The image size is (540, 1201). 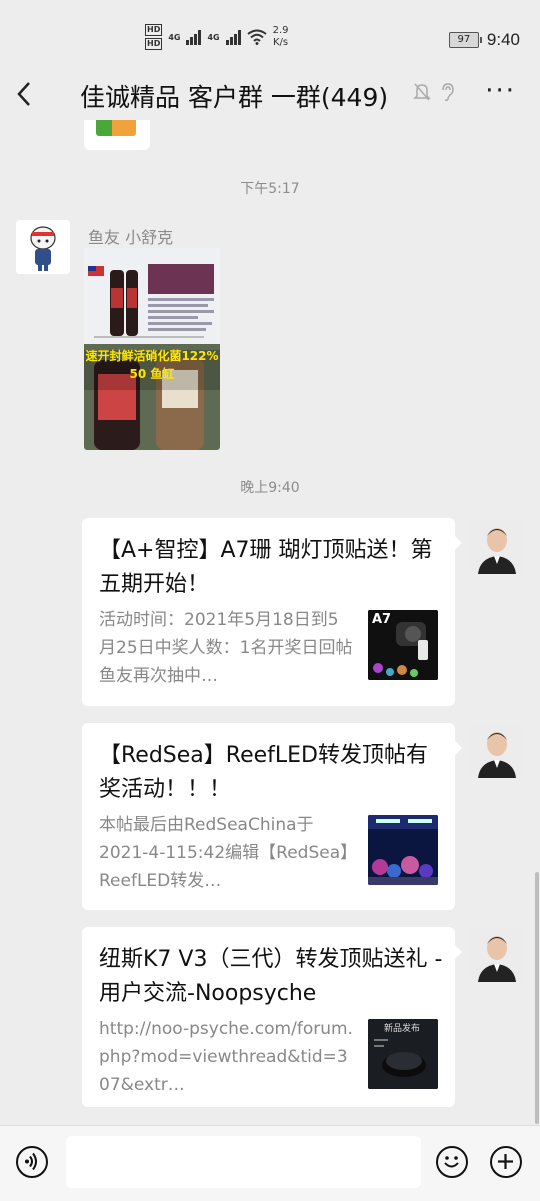 I want to click on bell-off-icon, so click(x=422, y=92).